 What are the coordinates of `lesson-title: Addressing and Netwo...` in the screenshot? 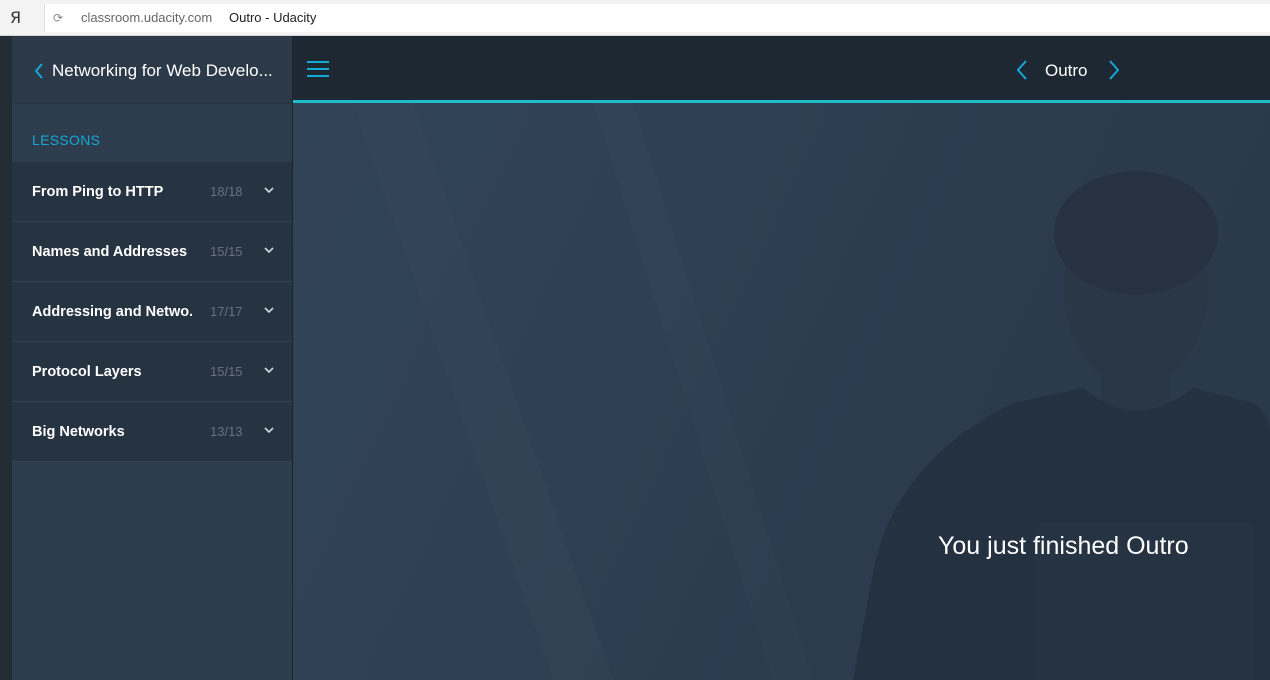 It's located at (112, 312).